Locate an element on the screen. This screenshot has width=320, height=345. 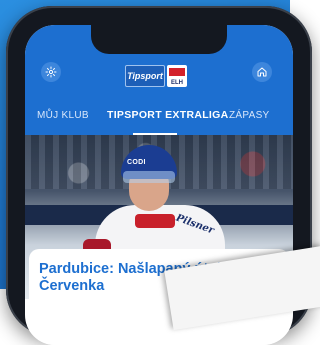
tab-tipsport-extraliga: TIPSPORT EXTRALIGA is located at coordinates (168, 115).